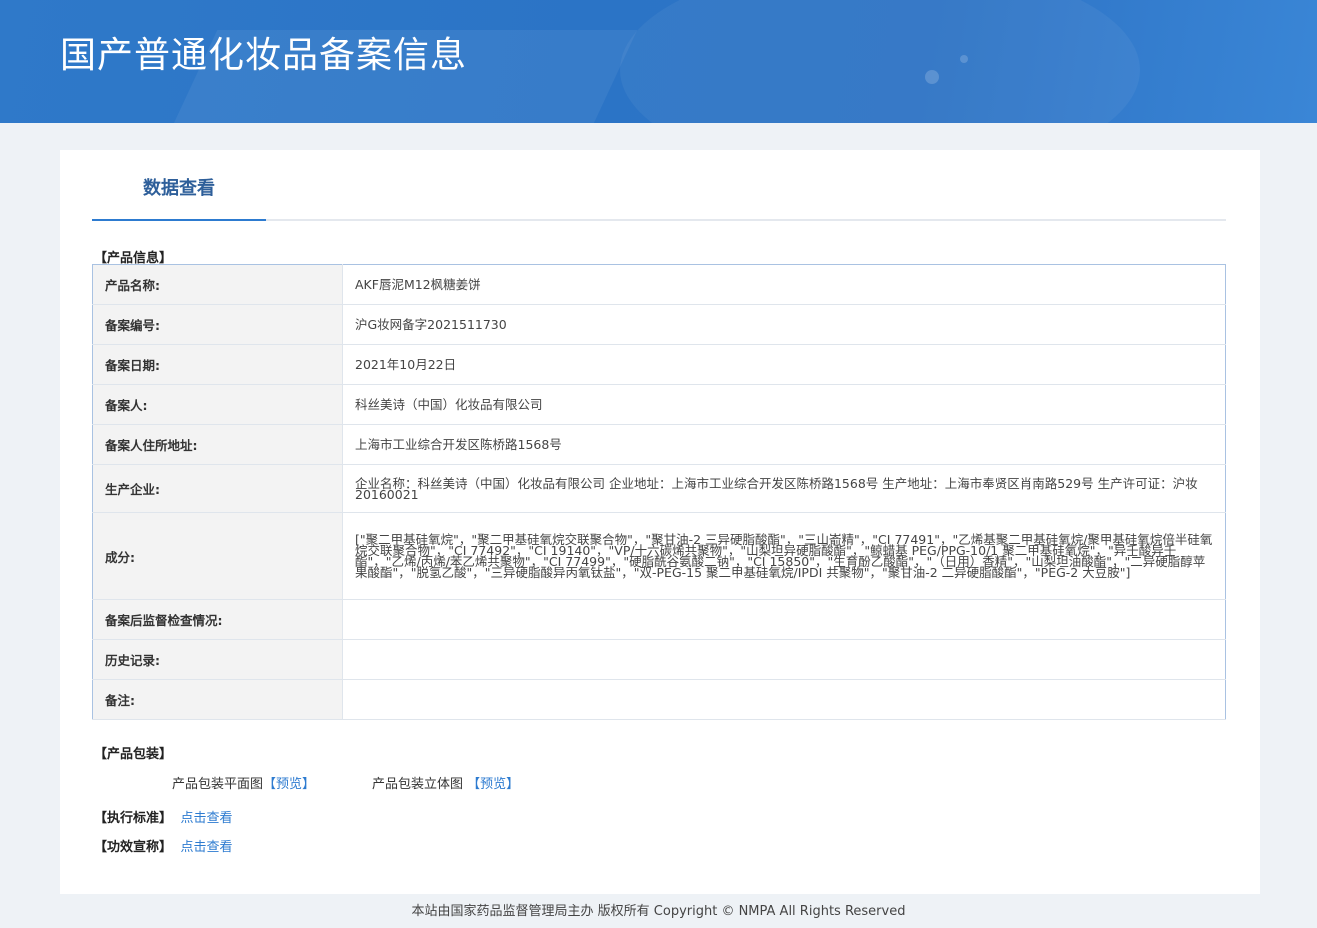 The image size is (1317, 928). What do you see at coordinates (418, 784) in the screenshot?
I see `package-solid-label: 产品包装立体图` at bounding box center [418, 784].